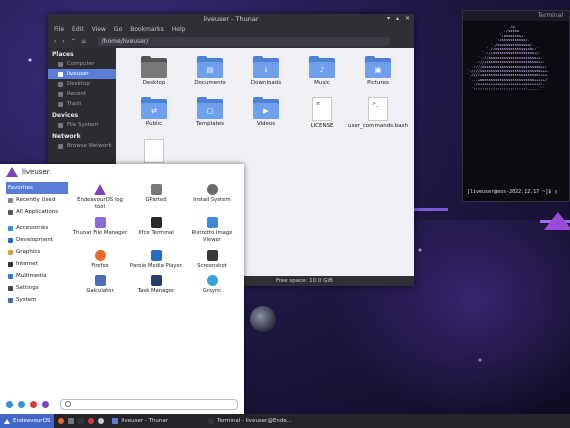  I want to click on install-icon, so click(212, 189).